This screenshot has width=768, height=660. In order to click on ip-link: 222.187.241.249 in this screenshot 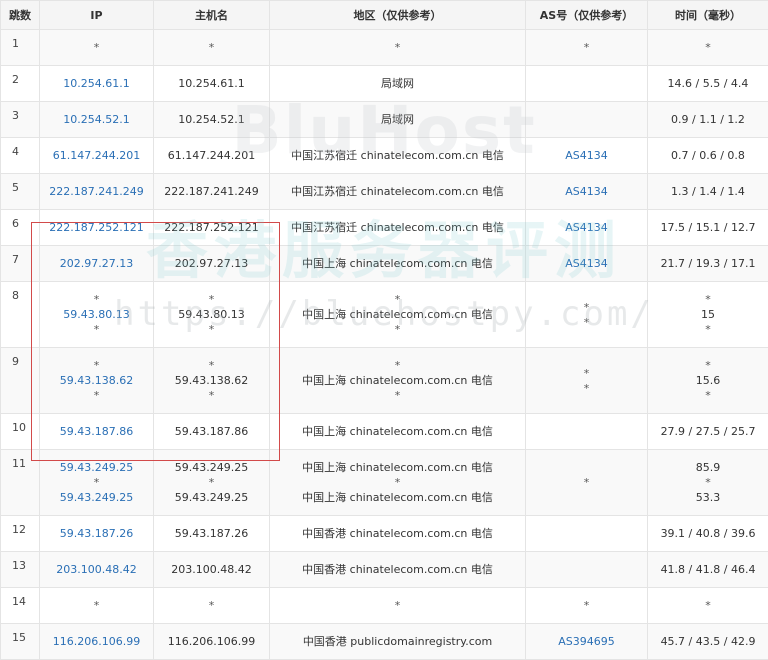, I will do `click(96, 191)`.